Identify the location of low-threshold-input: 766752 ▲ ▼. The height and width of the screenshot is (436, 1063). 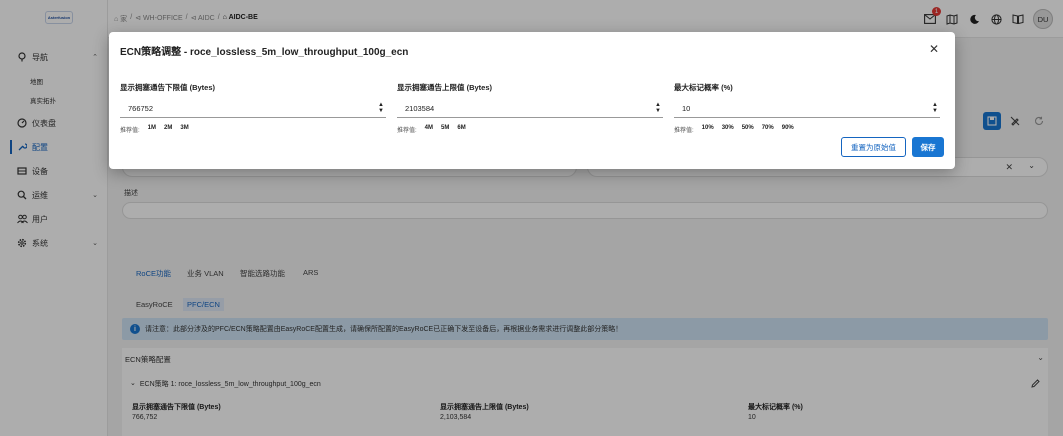
(253, 108).